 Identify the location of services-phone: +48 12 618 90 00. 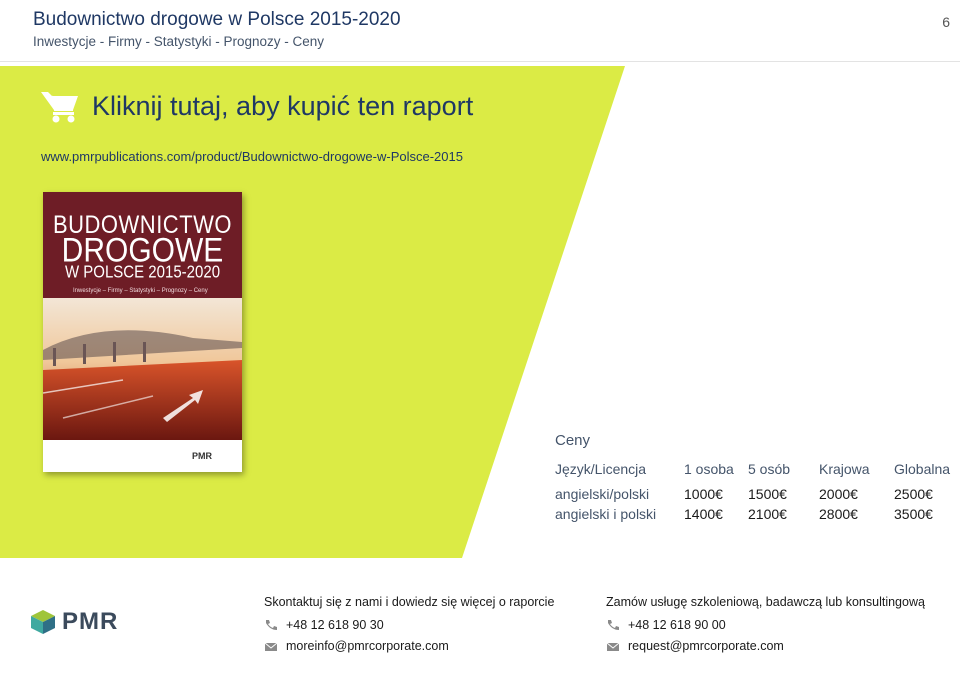
(666, 625).